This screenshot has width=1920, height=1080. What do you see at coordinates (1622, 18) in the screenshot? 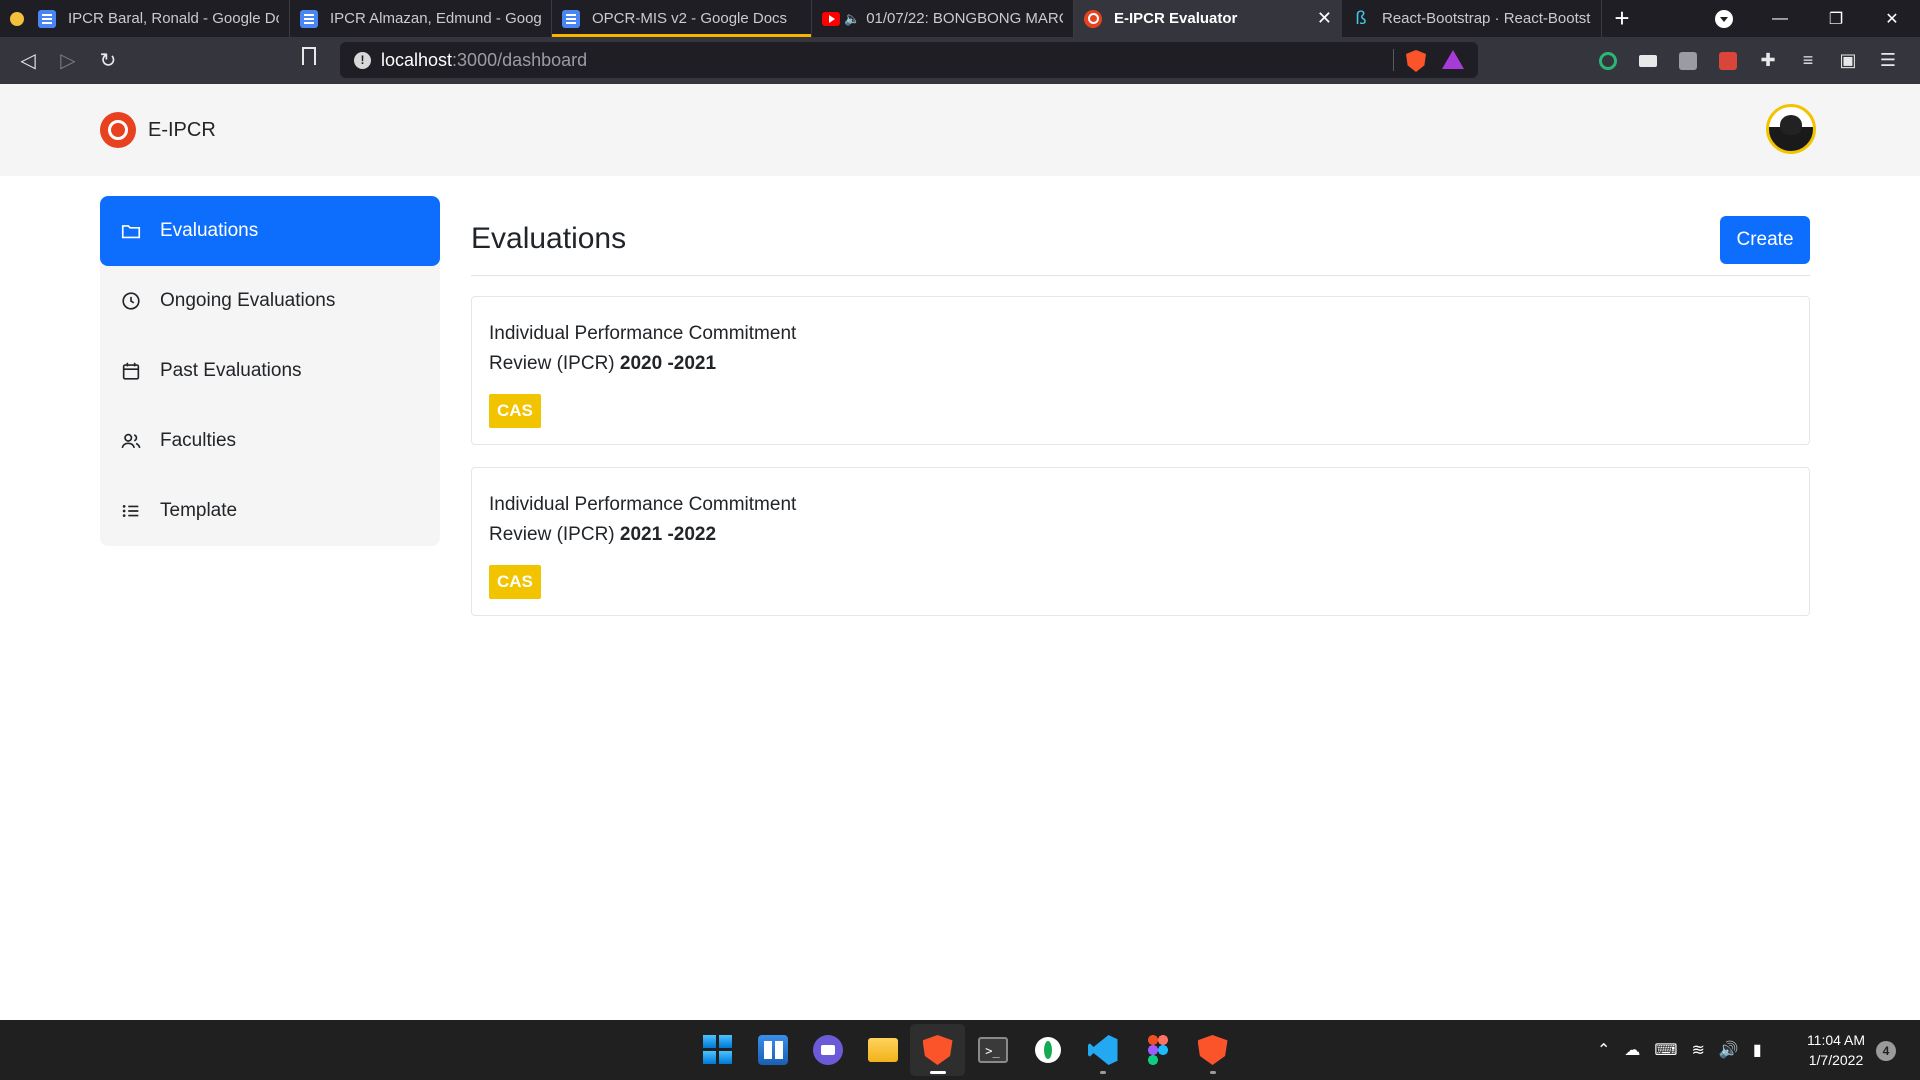
I see `new-tab-button: +` at bounding box center [1622, 18].